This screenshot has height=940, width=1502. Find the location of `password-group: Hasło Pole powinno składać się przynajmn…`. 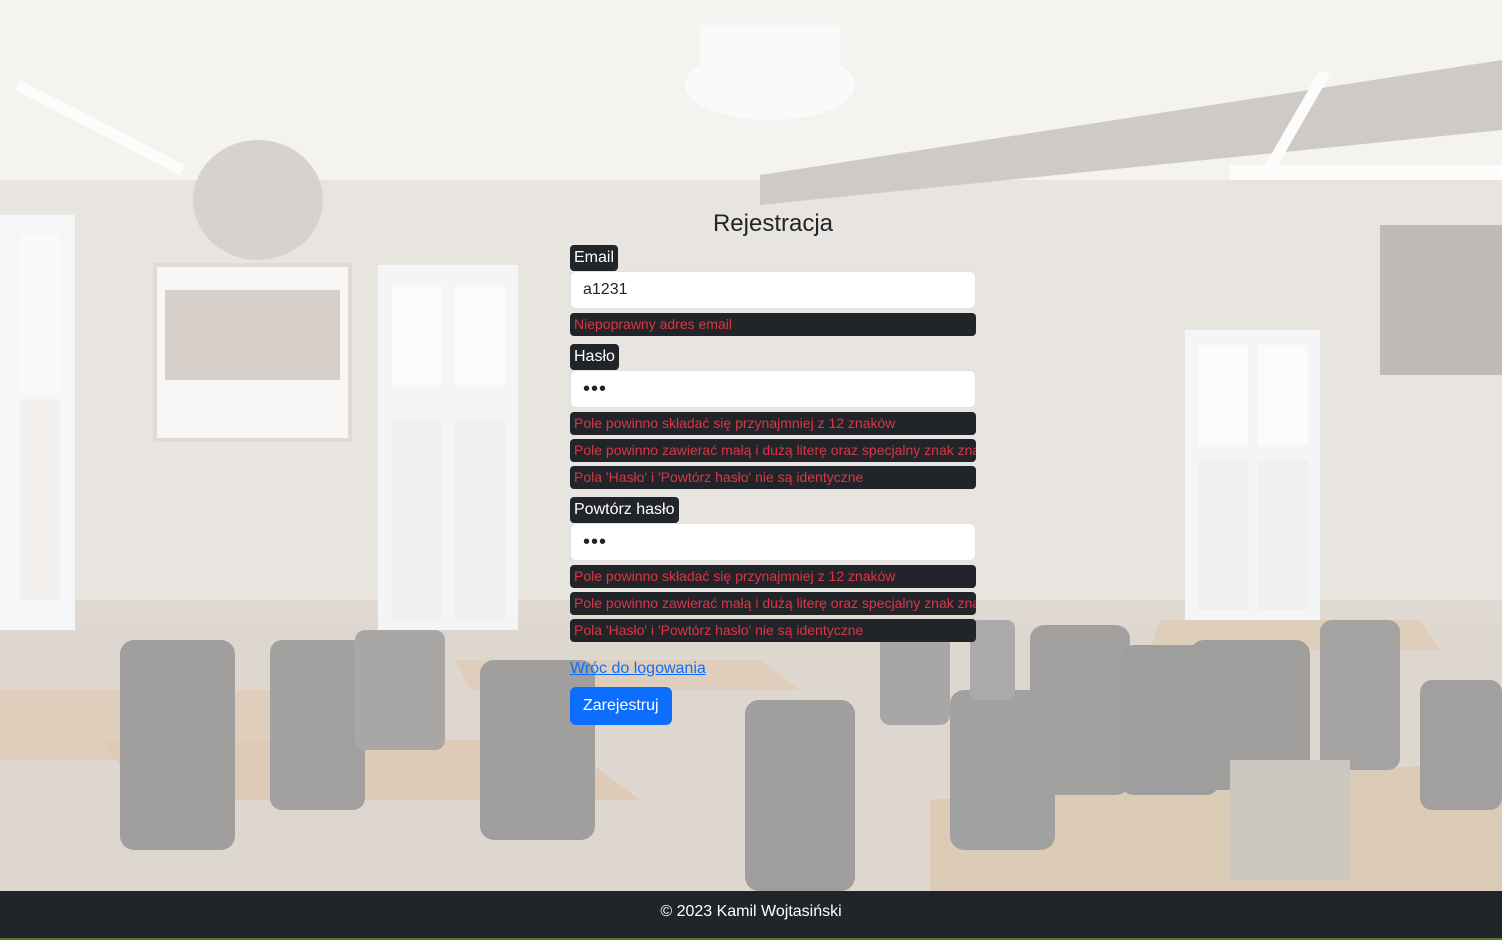

password-group: Hasło Pole powinno składać się przynajmn… is located at coordinates (773, 416).